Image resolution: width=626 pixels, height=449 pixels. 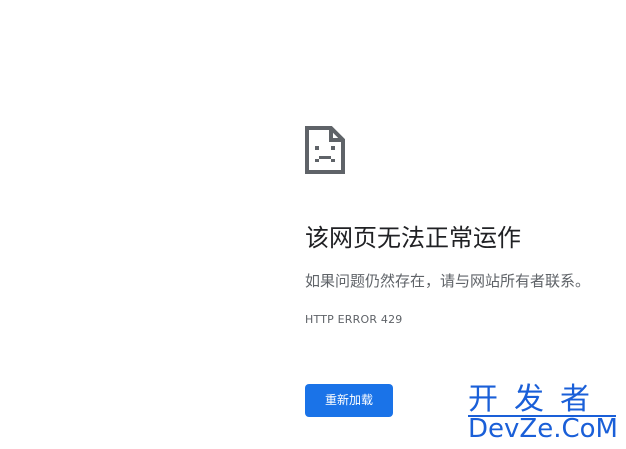 I want to click on error-message: 如果问题仍然存在，请与网站所有者联系。, so click(x=448, y=281).